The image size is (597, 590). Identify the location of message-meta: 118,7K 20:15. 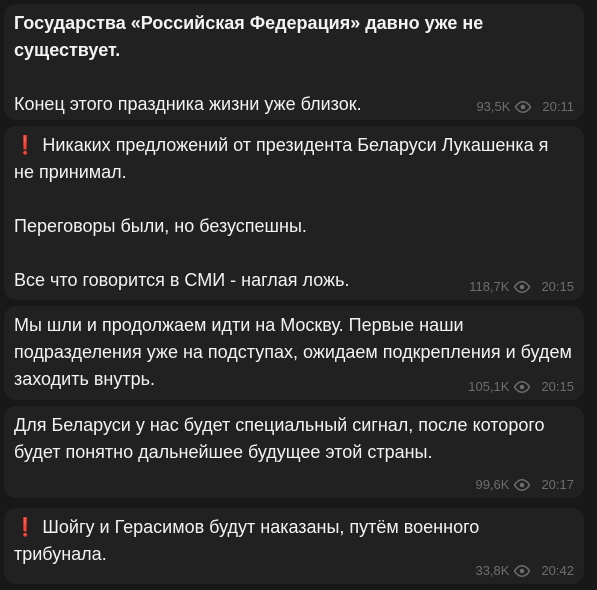
(521, 286).